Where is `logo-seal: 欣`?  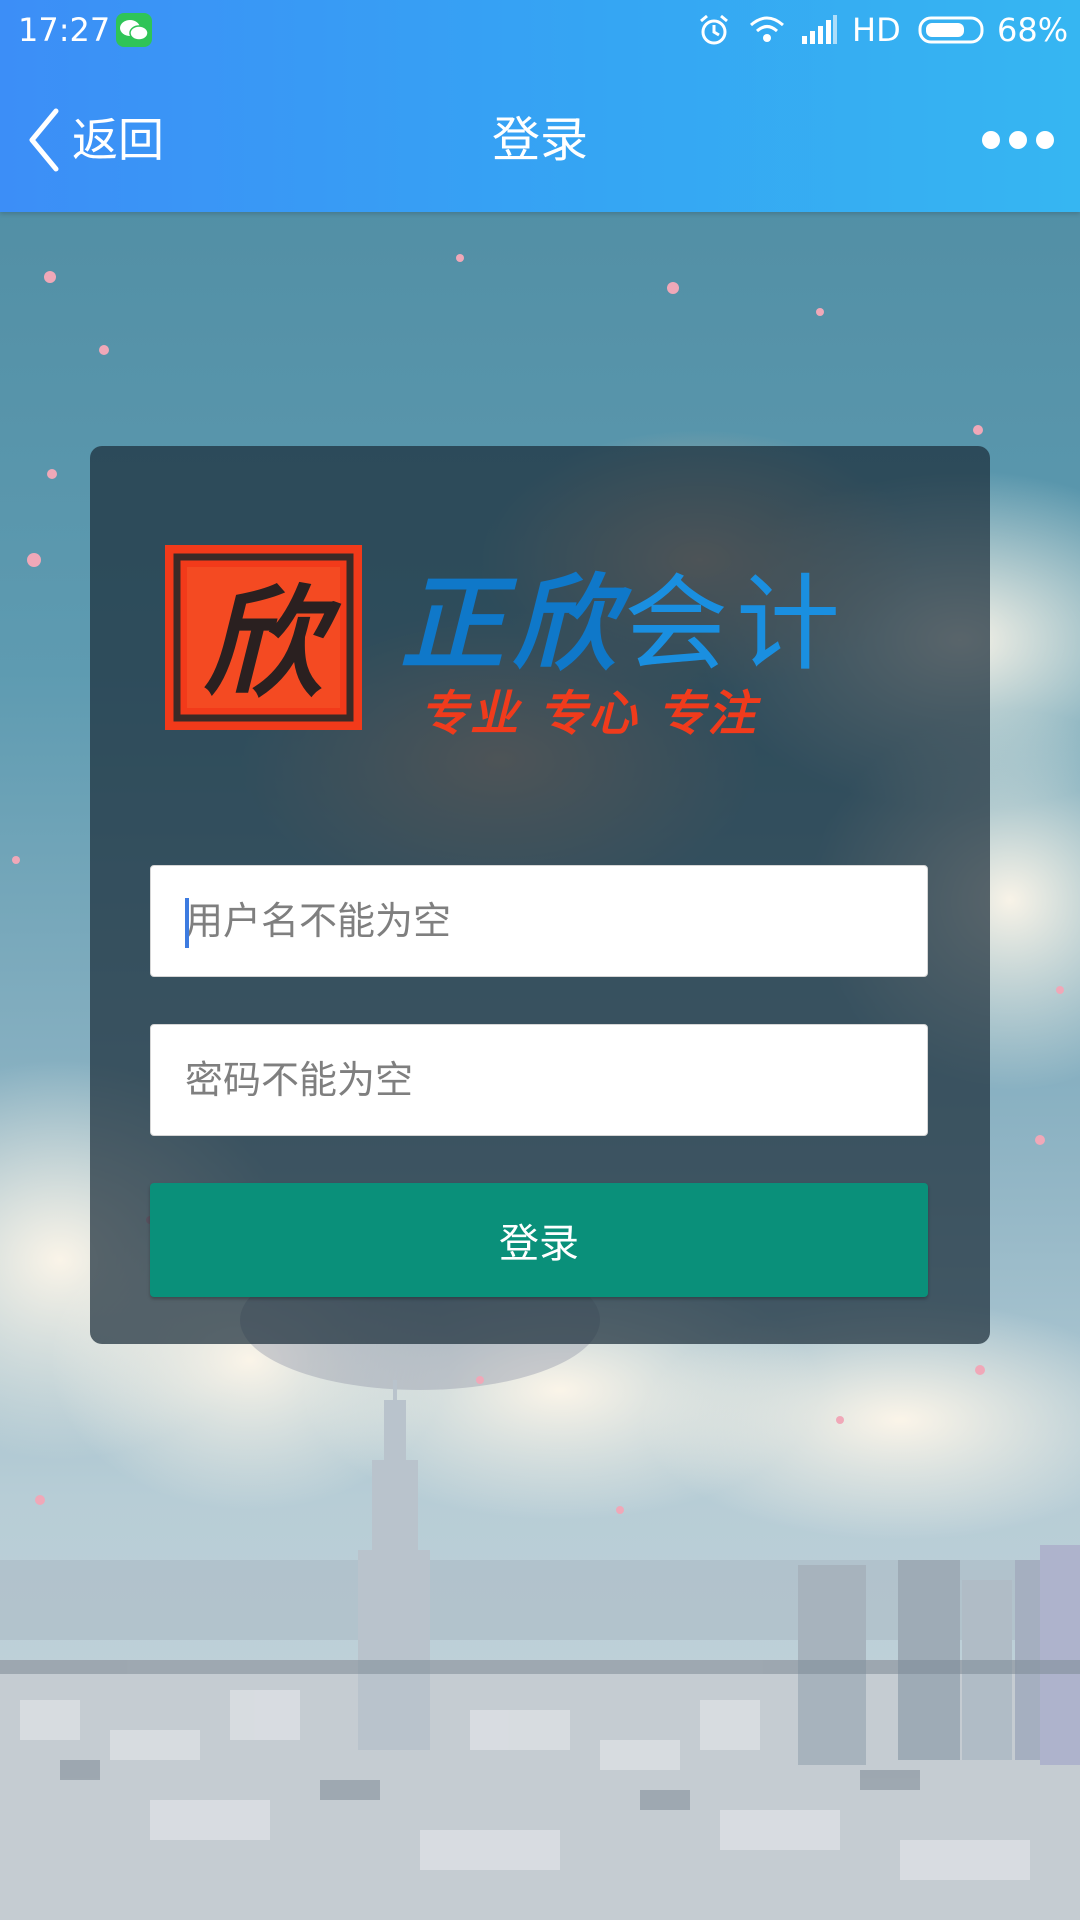
logo-seal: 欣 is located at coordinates (263, 637).